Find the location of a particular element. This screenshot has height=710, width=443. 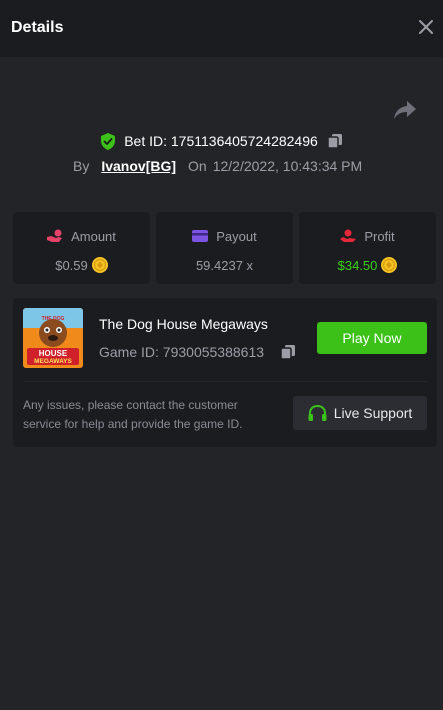

wallet-card-icon is located at coordinates (200, 236).